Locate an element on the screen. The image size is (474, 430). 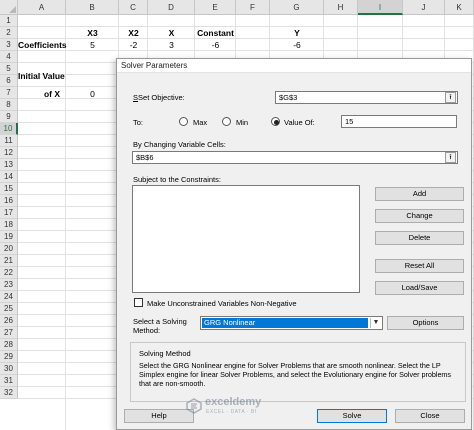
cell-B3: 5 is located at coordinates (92, 45).